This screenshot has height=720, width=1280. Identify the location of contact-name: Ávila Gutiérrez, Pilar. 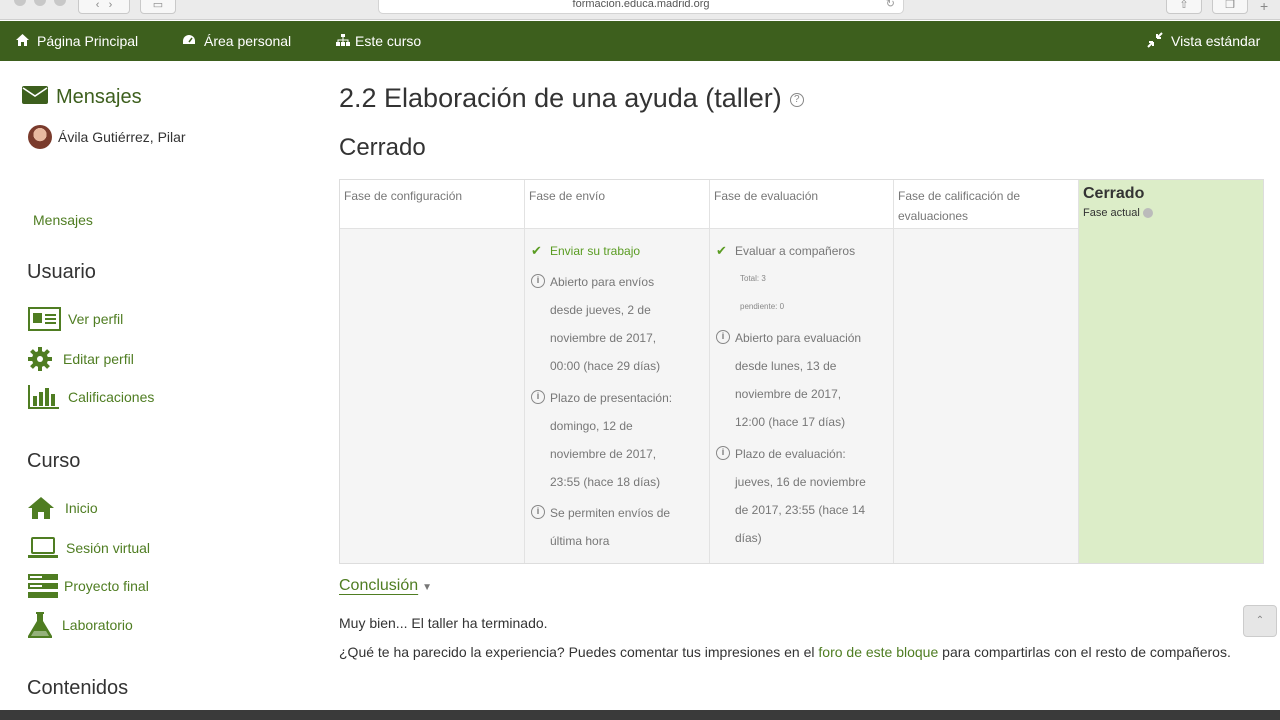
(122, 137).